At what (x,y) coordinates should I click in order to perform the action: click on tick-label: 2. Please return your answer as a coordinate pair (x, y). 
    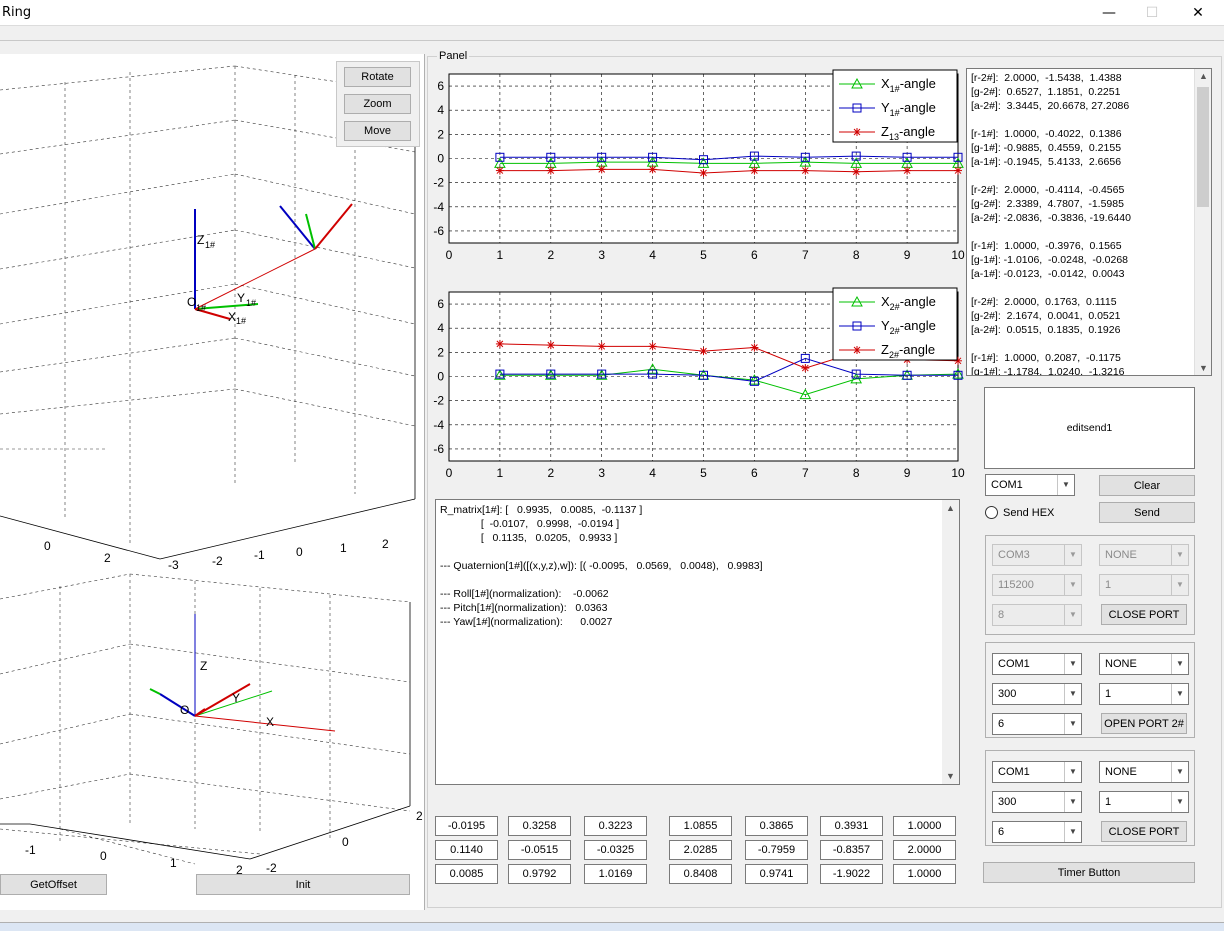
    Looking at the image, I should click on (385, 544).